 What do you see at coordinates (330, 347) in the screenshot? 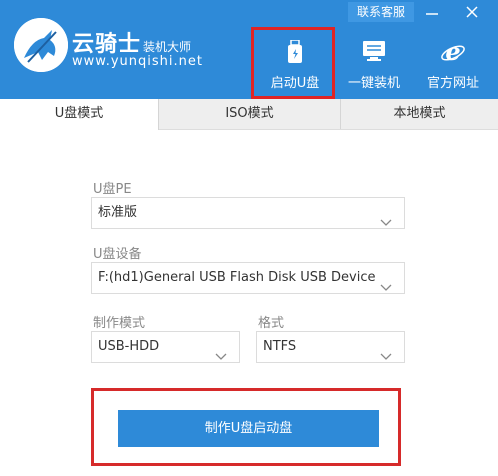
I see `format-select: NTFS` at bounding box center [330, 347].